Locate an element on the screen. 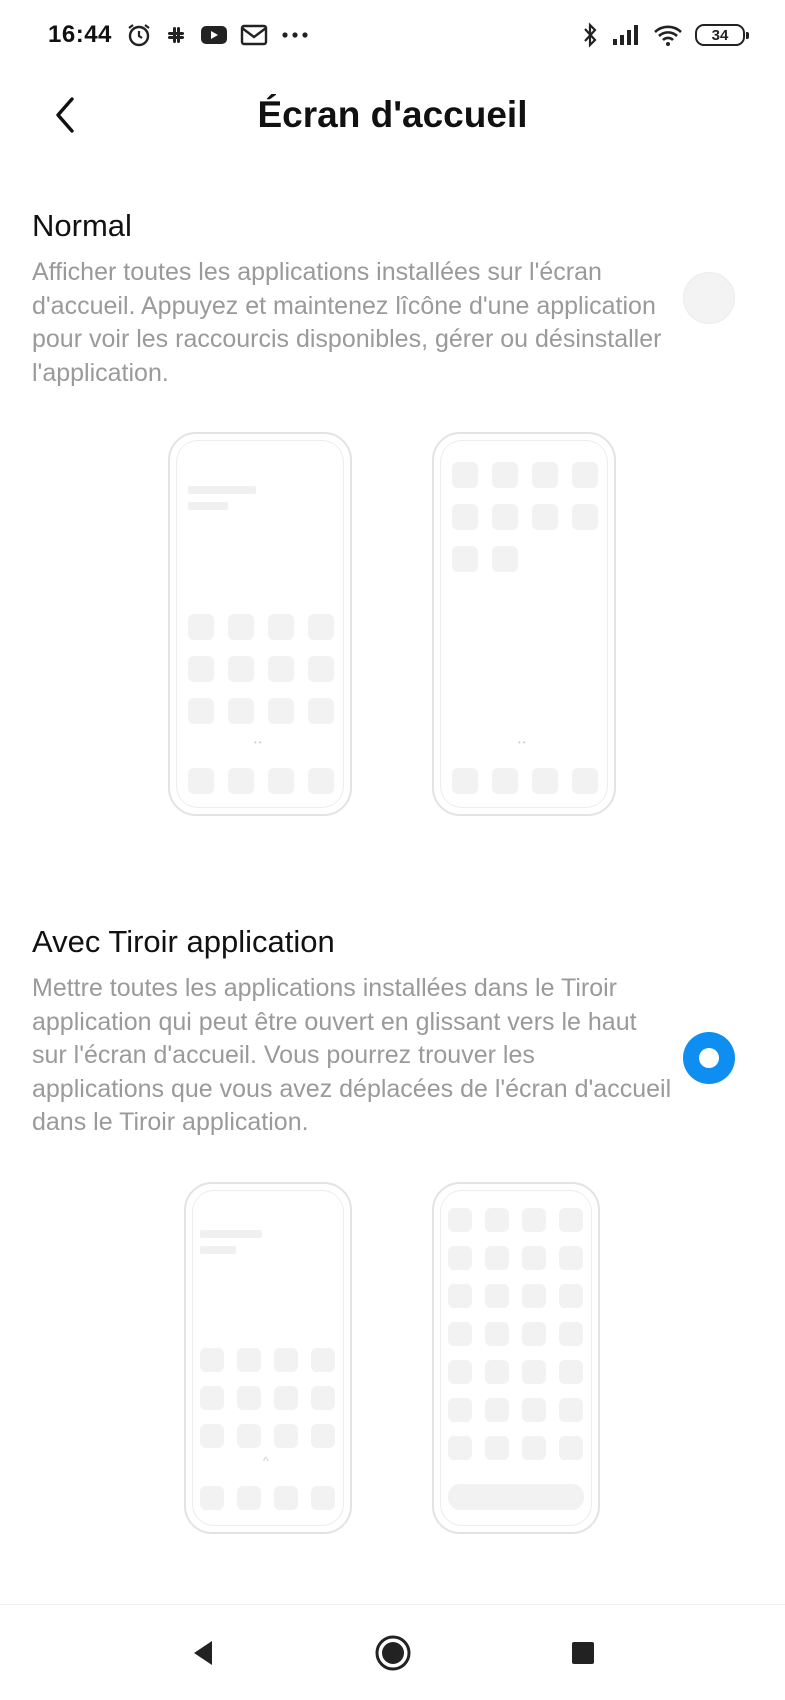 The width and height of the screenshot is (785, 1700). slack-icon is located at coordinates (176, 35).